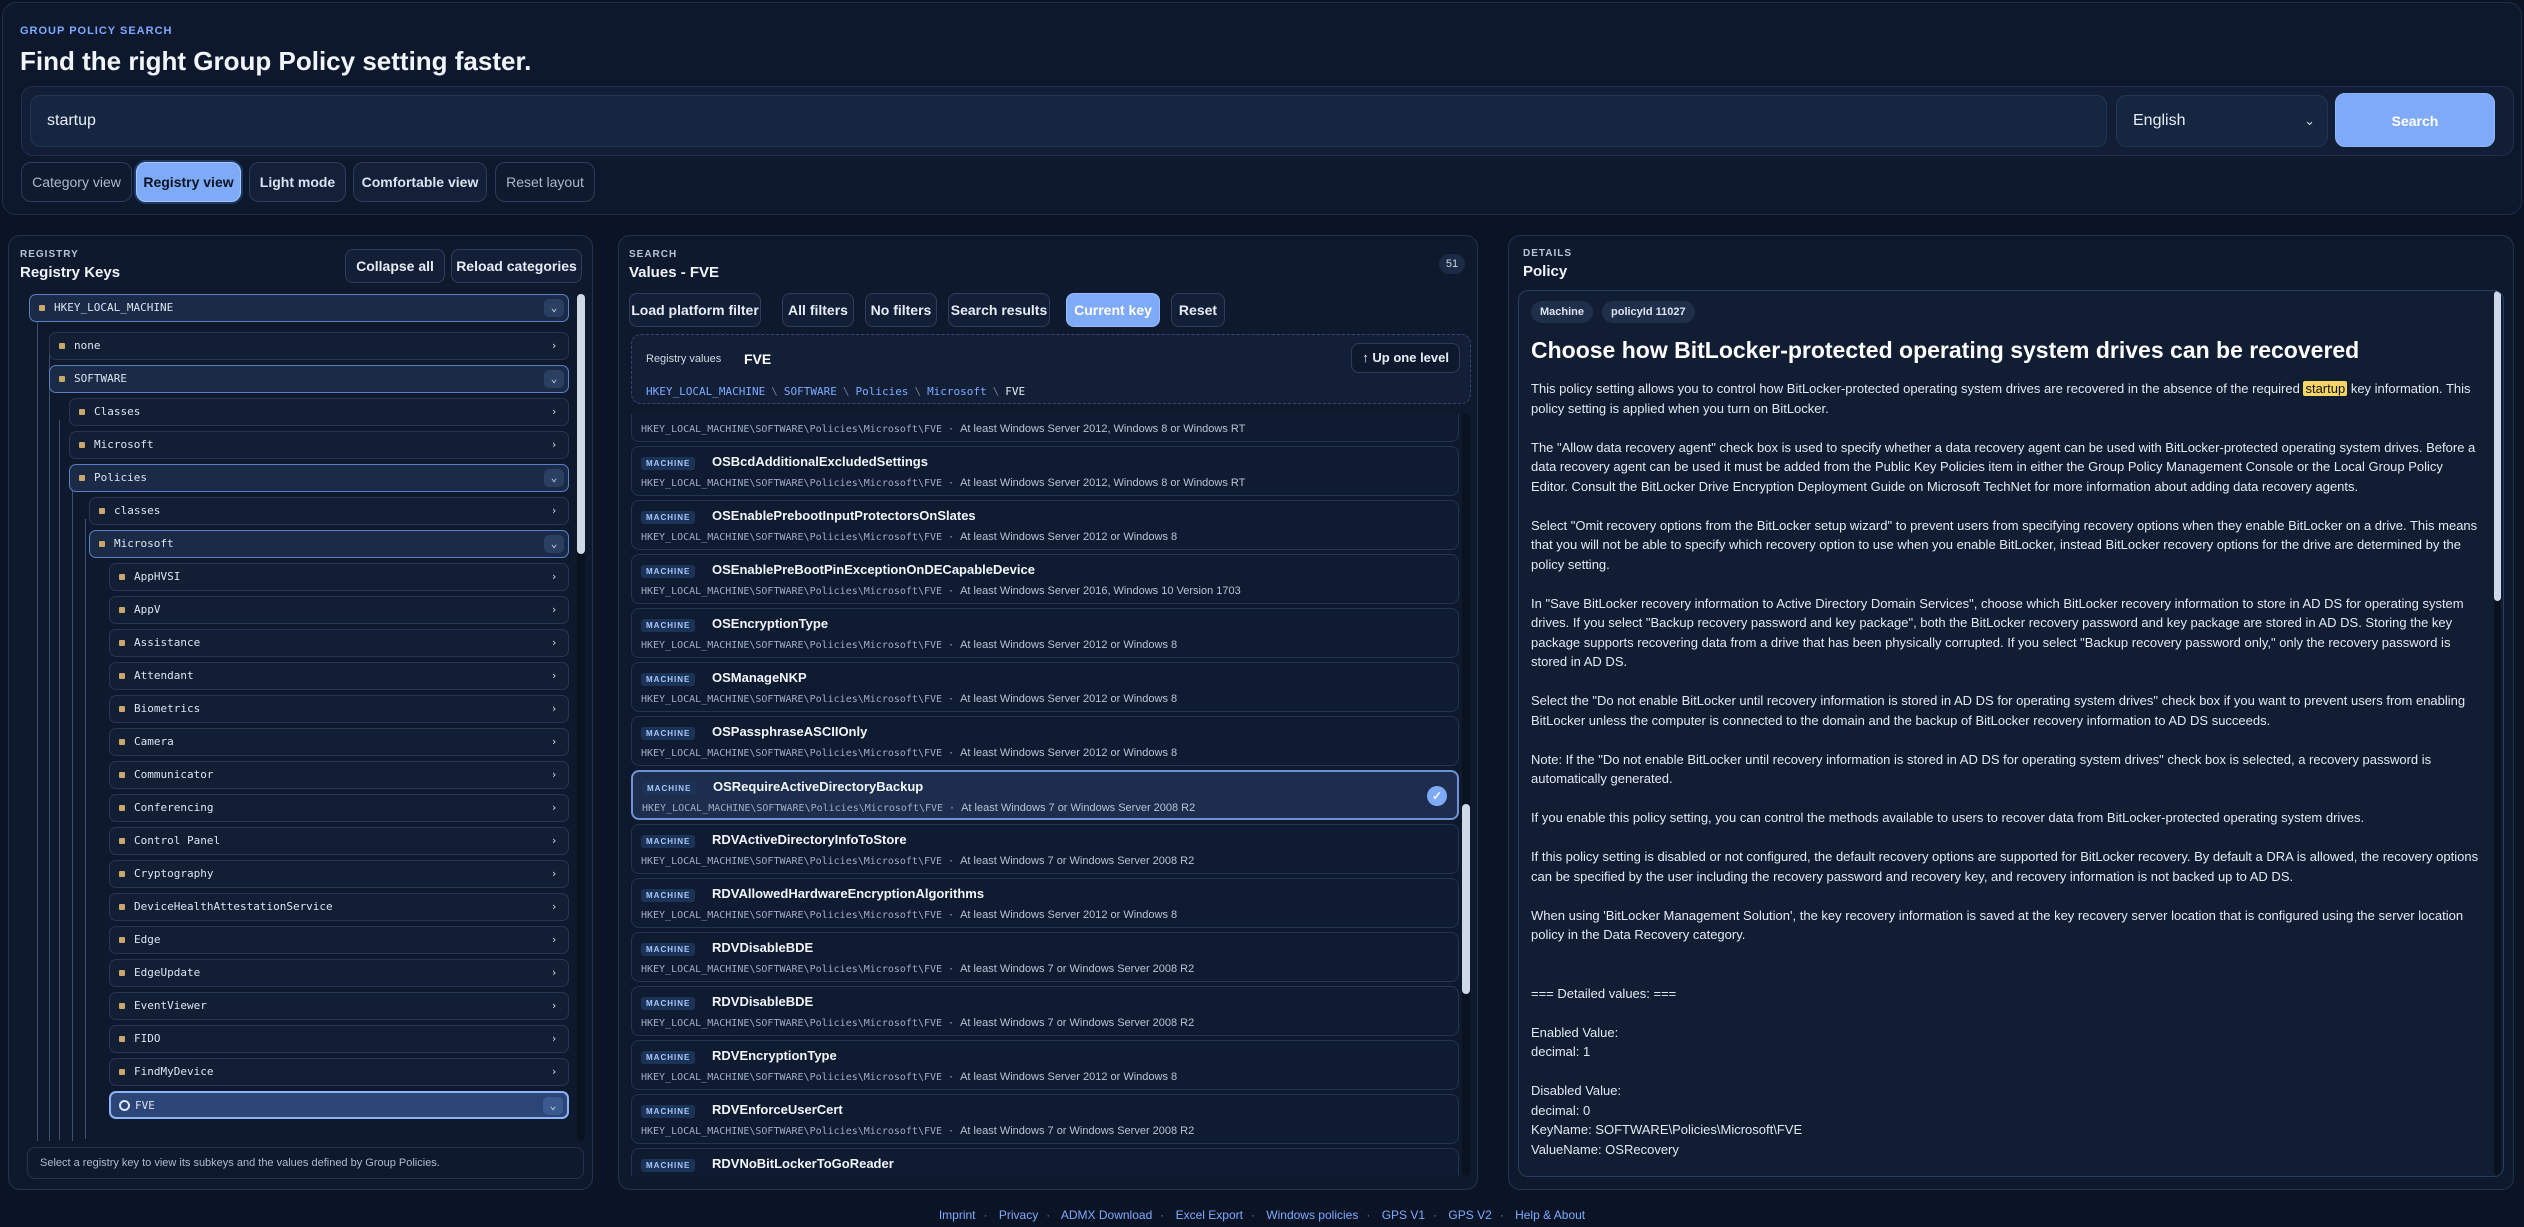 The image size is (2524, 1227). Describe the element at coordinates (339, 874) in the screenshot. I see `tree-node-cryptography: Cryptography ›` at that location.